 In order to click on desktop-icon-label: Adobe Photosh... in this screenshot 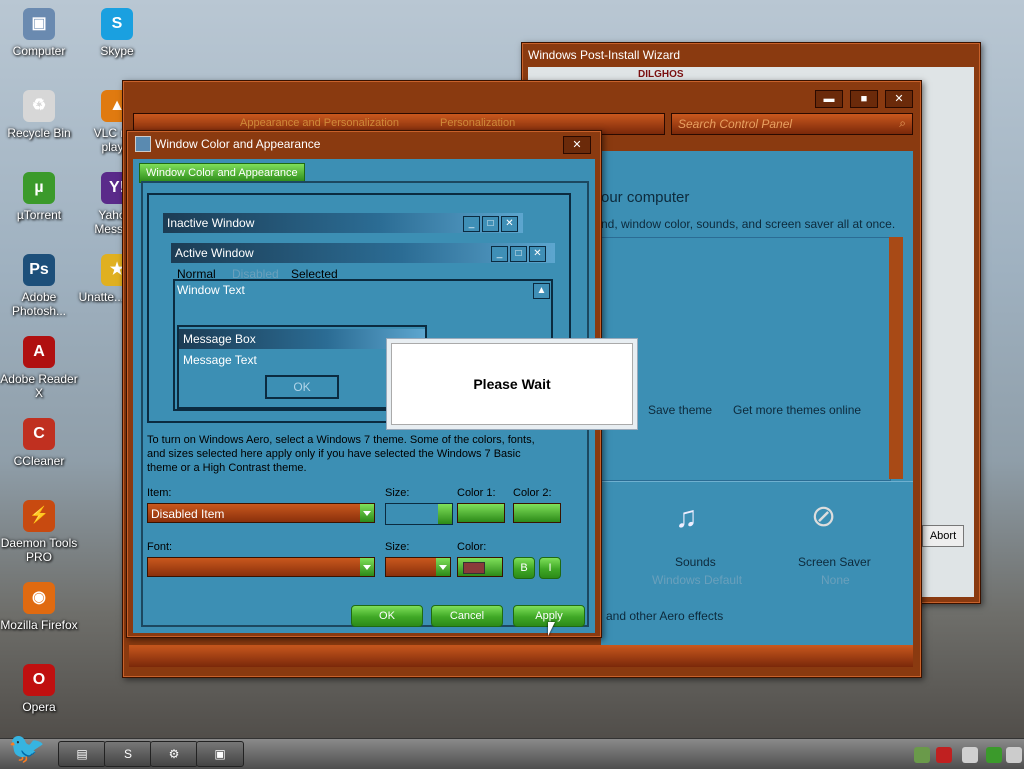, I will do `click(39, 304)`.